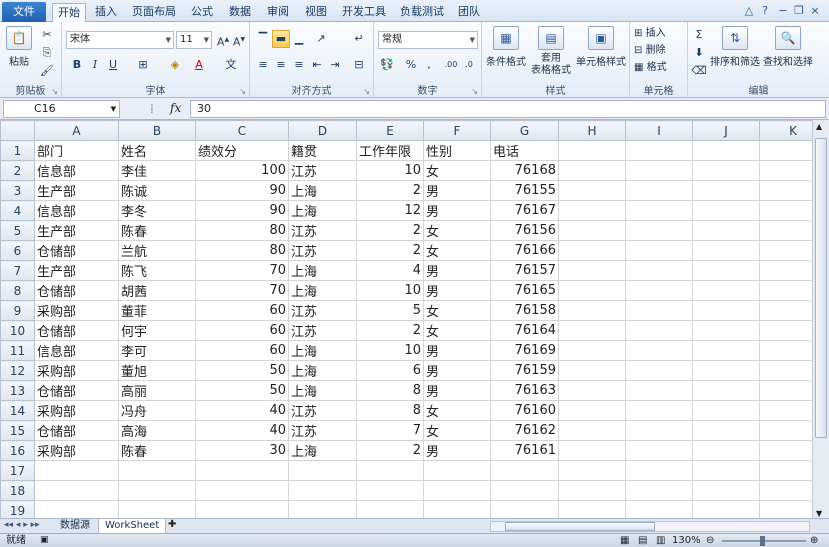 The height and width of the screenshot is (547, 829). What do you see at coordinates (76, 130) in the screenshot?
I see `column-header: A` at bounding box center [76, 130].